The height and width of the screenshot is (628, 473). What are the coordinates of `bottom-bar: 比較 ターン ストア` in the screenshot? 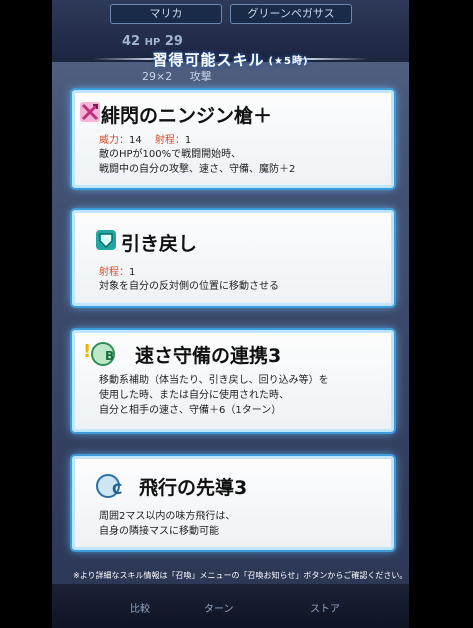 It's located at (230, 606).